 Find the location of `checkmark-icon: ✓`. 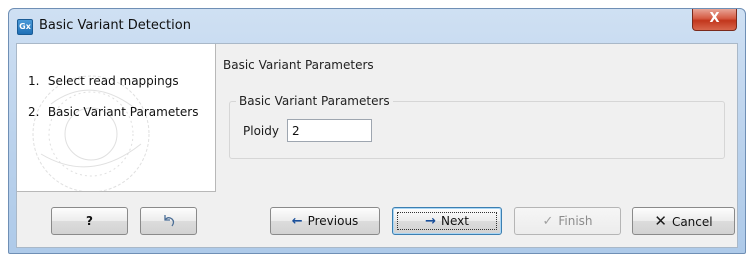

checkmark-icon: ✓ is located at coordinates (548, 221).